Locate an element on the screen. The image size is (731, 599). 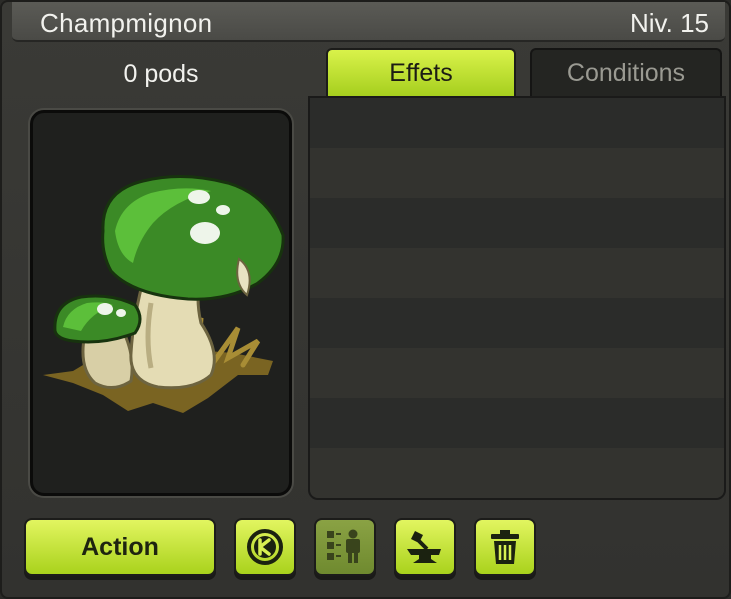
mushroom-icon is located at coordinates (164, 294).